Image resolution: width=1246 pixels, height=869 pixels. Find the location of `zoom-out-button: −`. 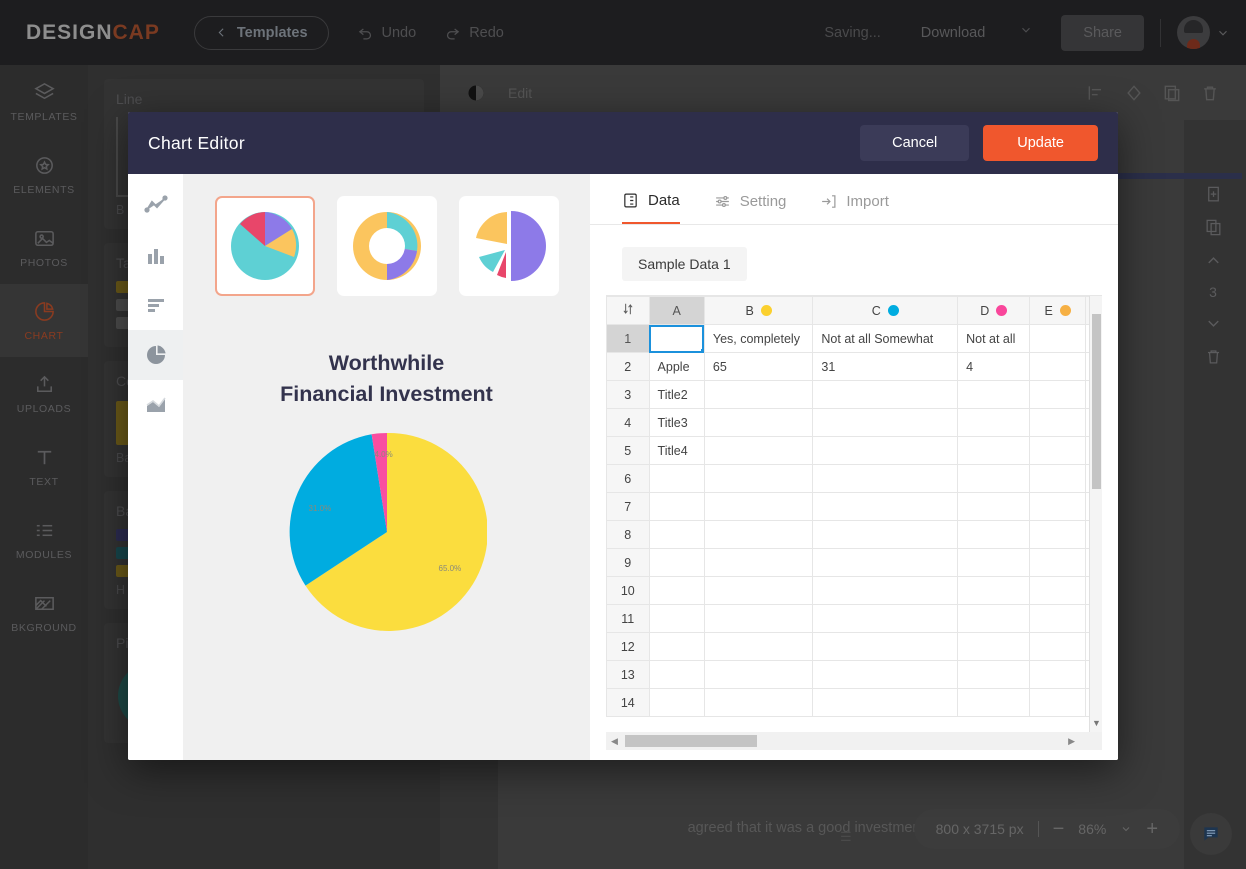

zoom-out-button: − is located at coordinates (1059, 829).